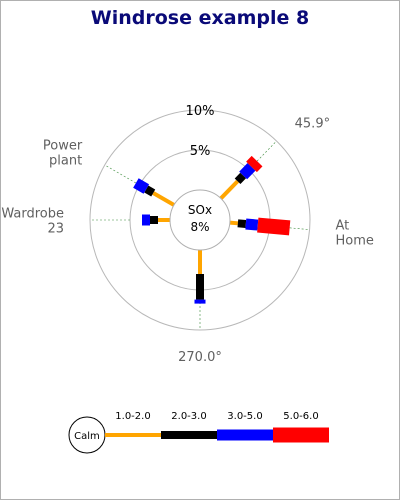 This screenshot has height=500, width=400. I want to click on legend-label-0: 1.0-2.0, so click(132, 416).